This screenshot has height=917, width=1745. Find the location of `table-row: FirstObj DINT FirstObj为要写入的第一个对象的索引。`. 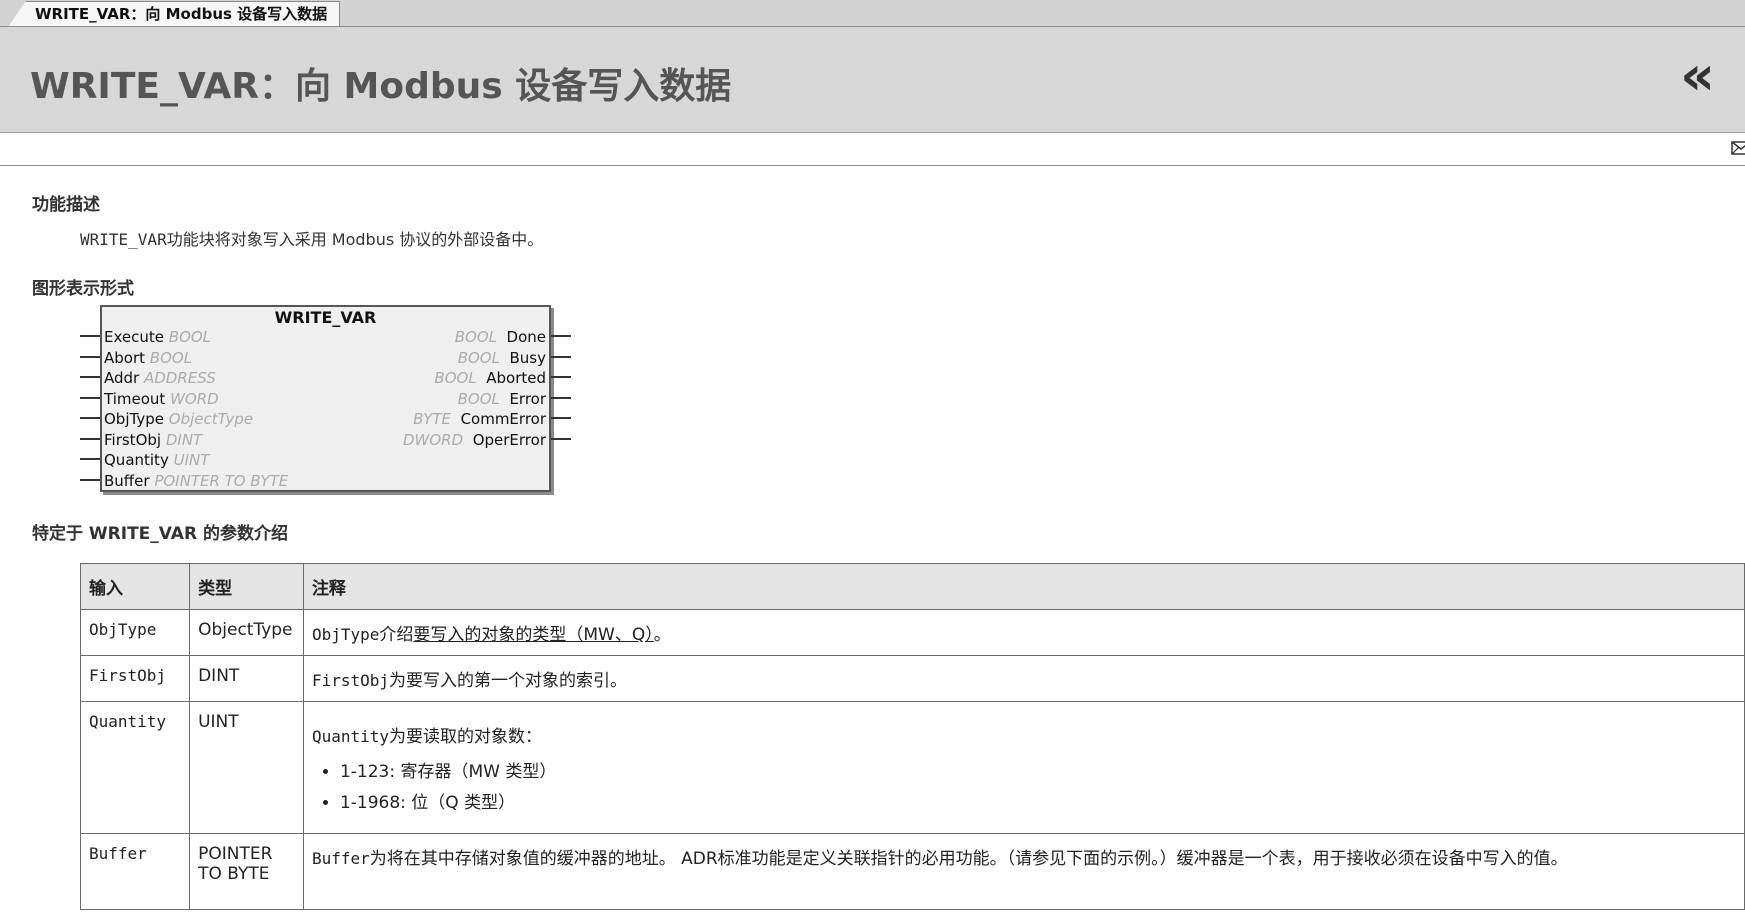

table-row: FirstObj DINT FirstObj为要写入的第一个对象的索引。 is located at coordinates (912, 678).